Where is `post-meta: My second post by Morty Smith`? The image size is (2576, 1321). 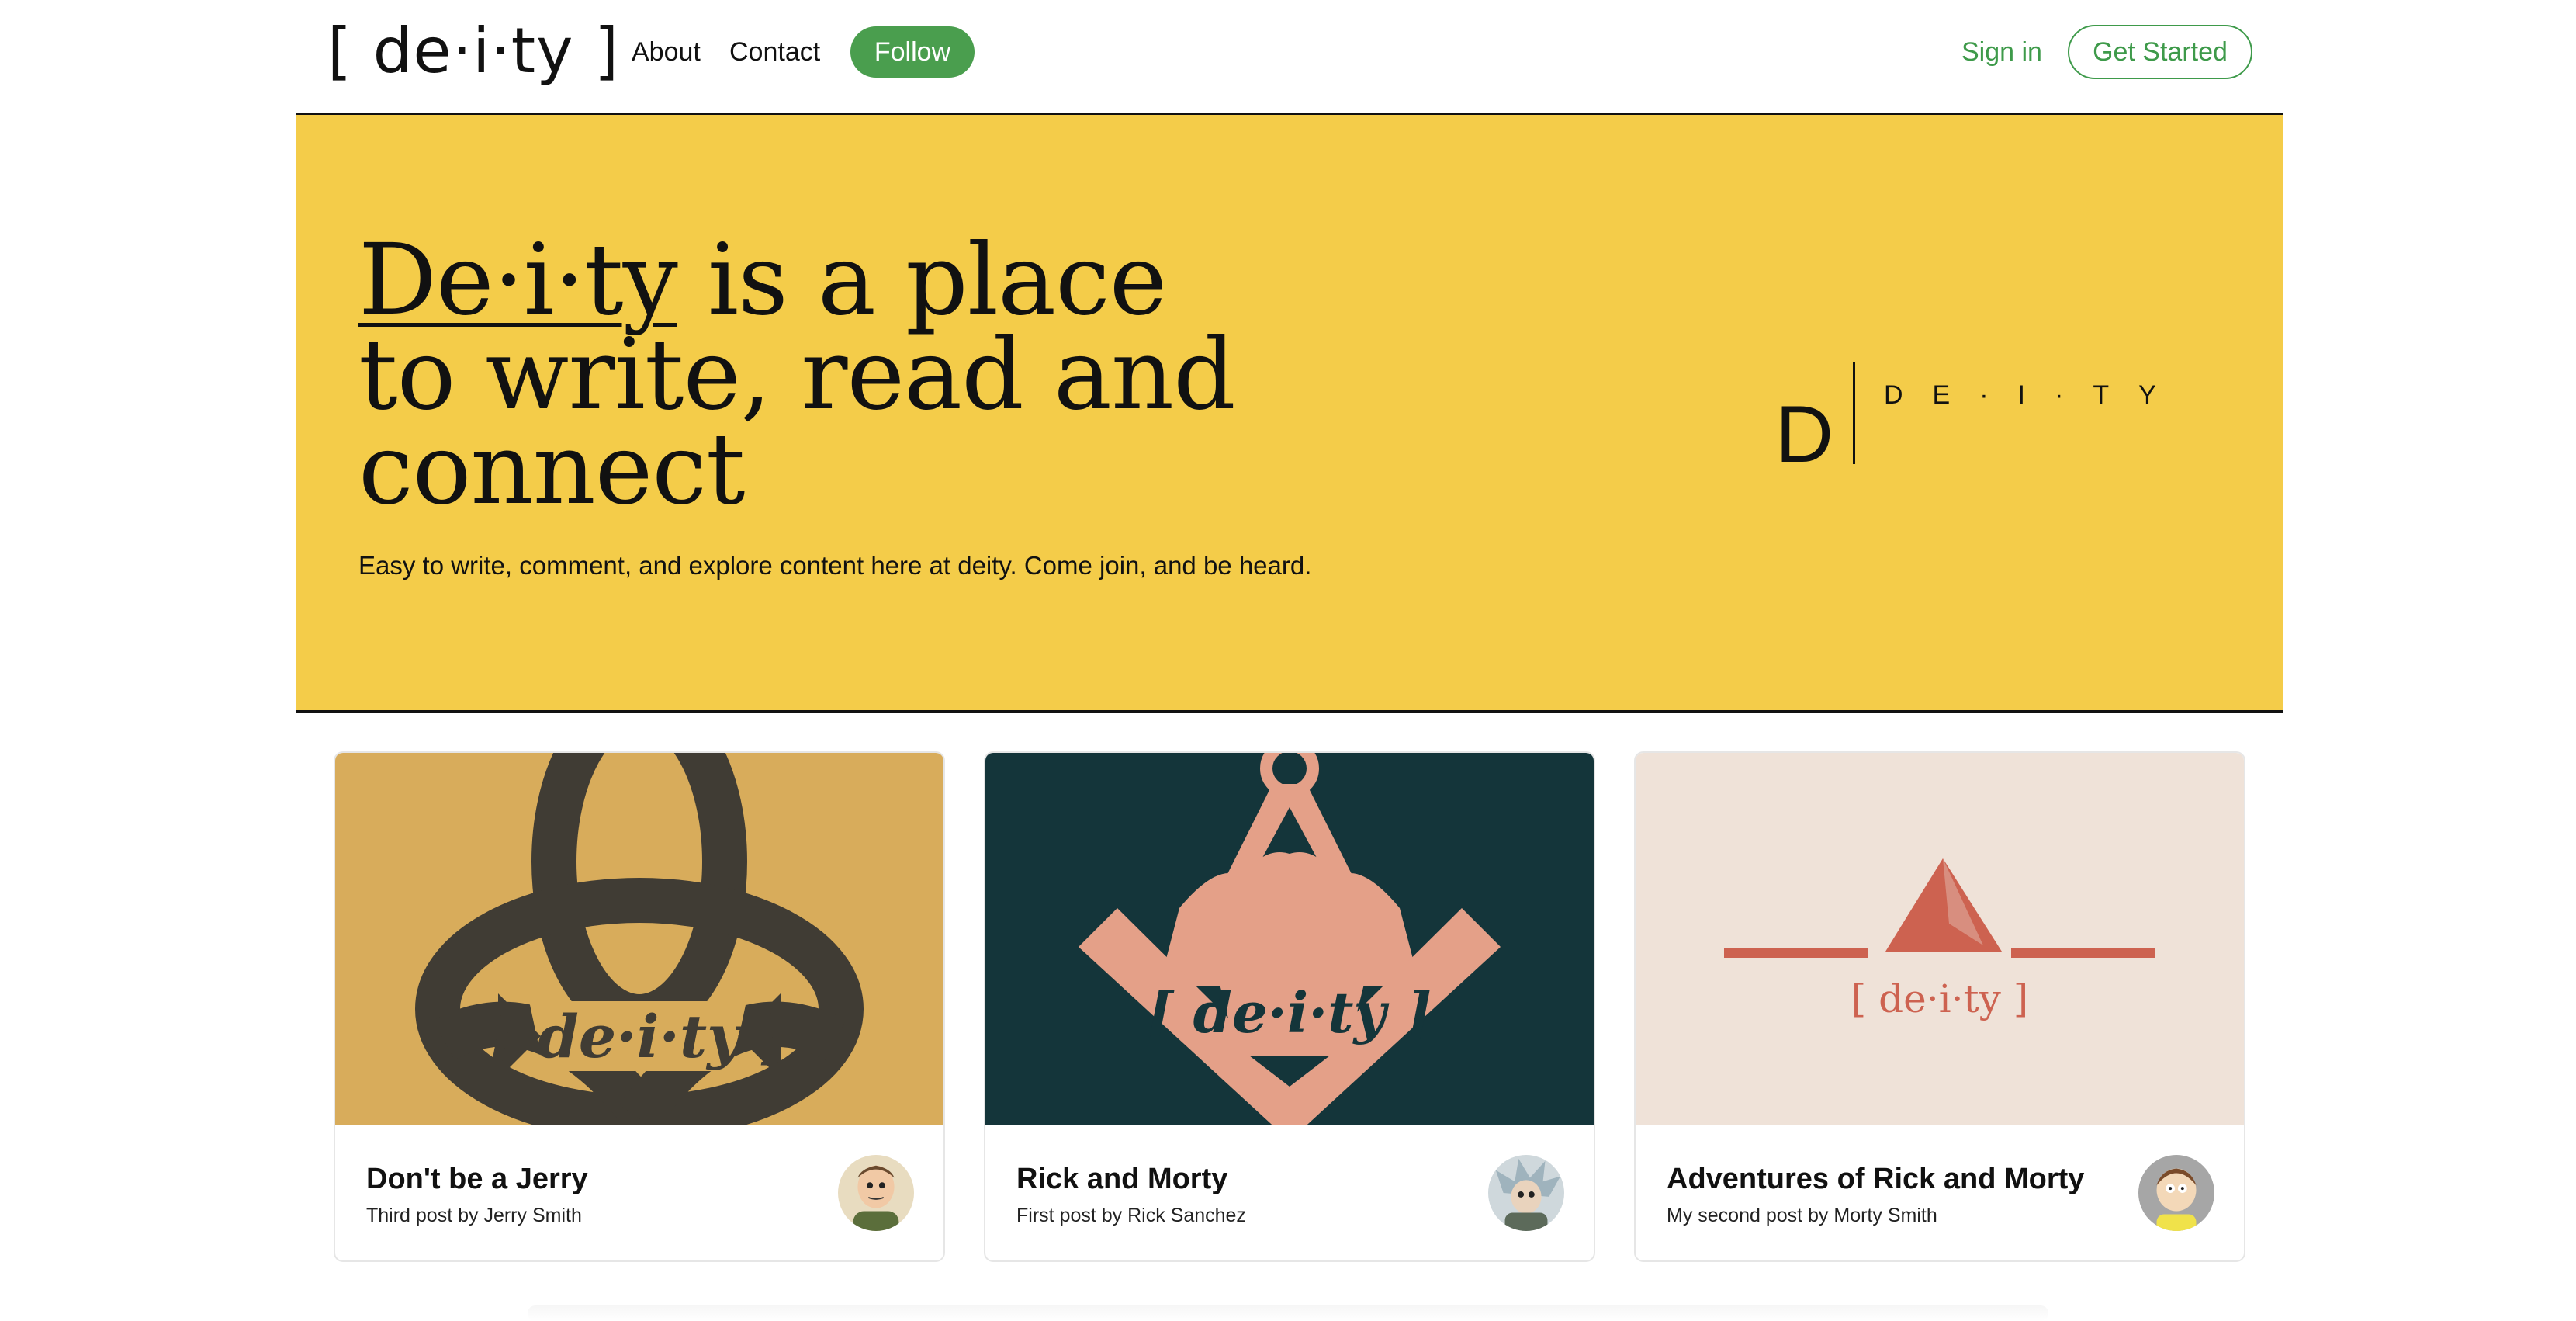 post-meta: My second post by Morty Smith is located at coordinates (1802, 1215).